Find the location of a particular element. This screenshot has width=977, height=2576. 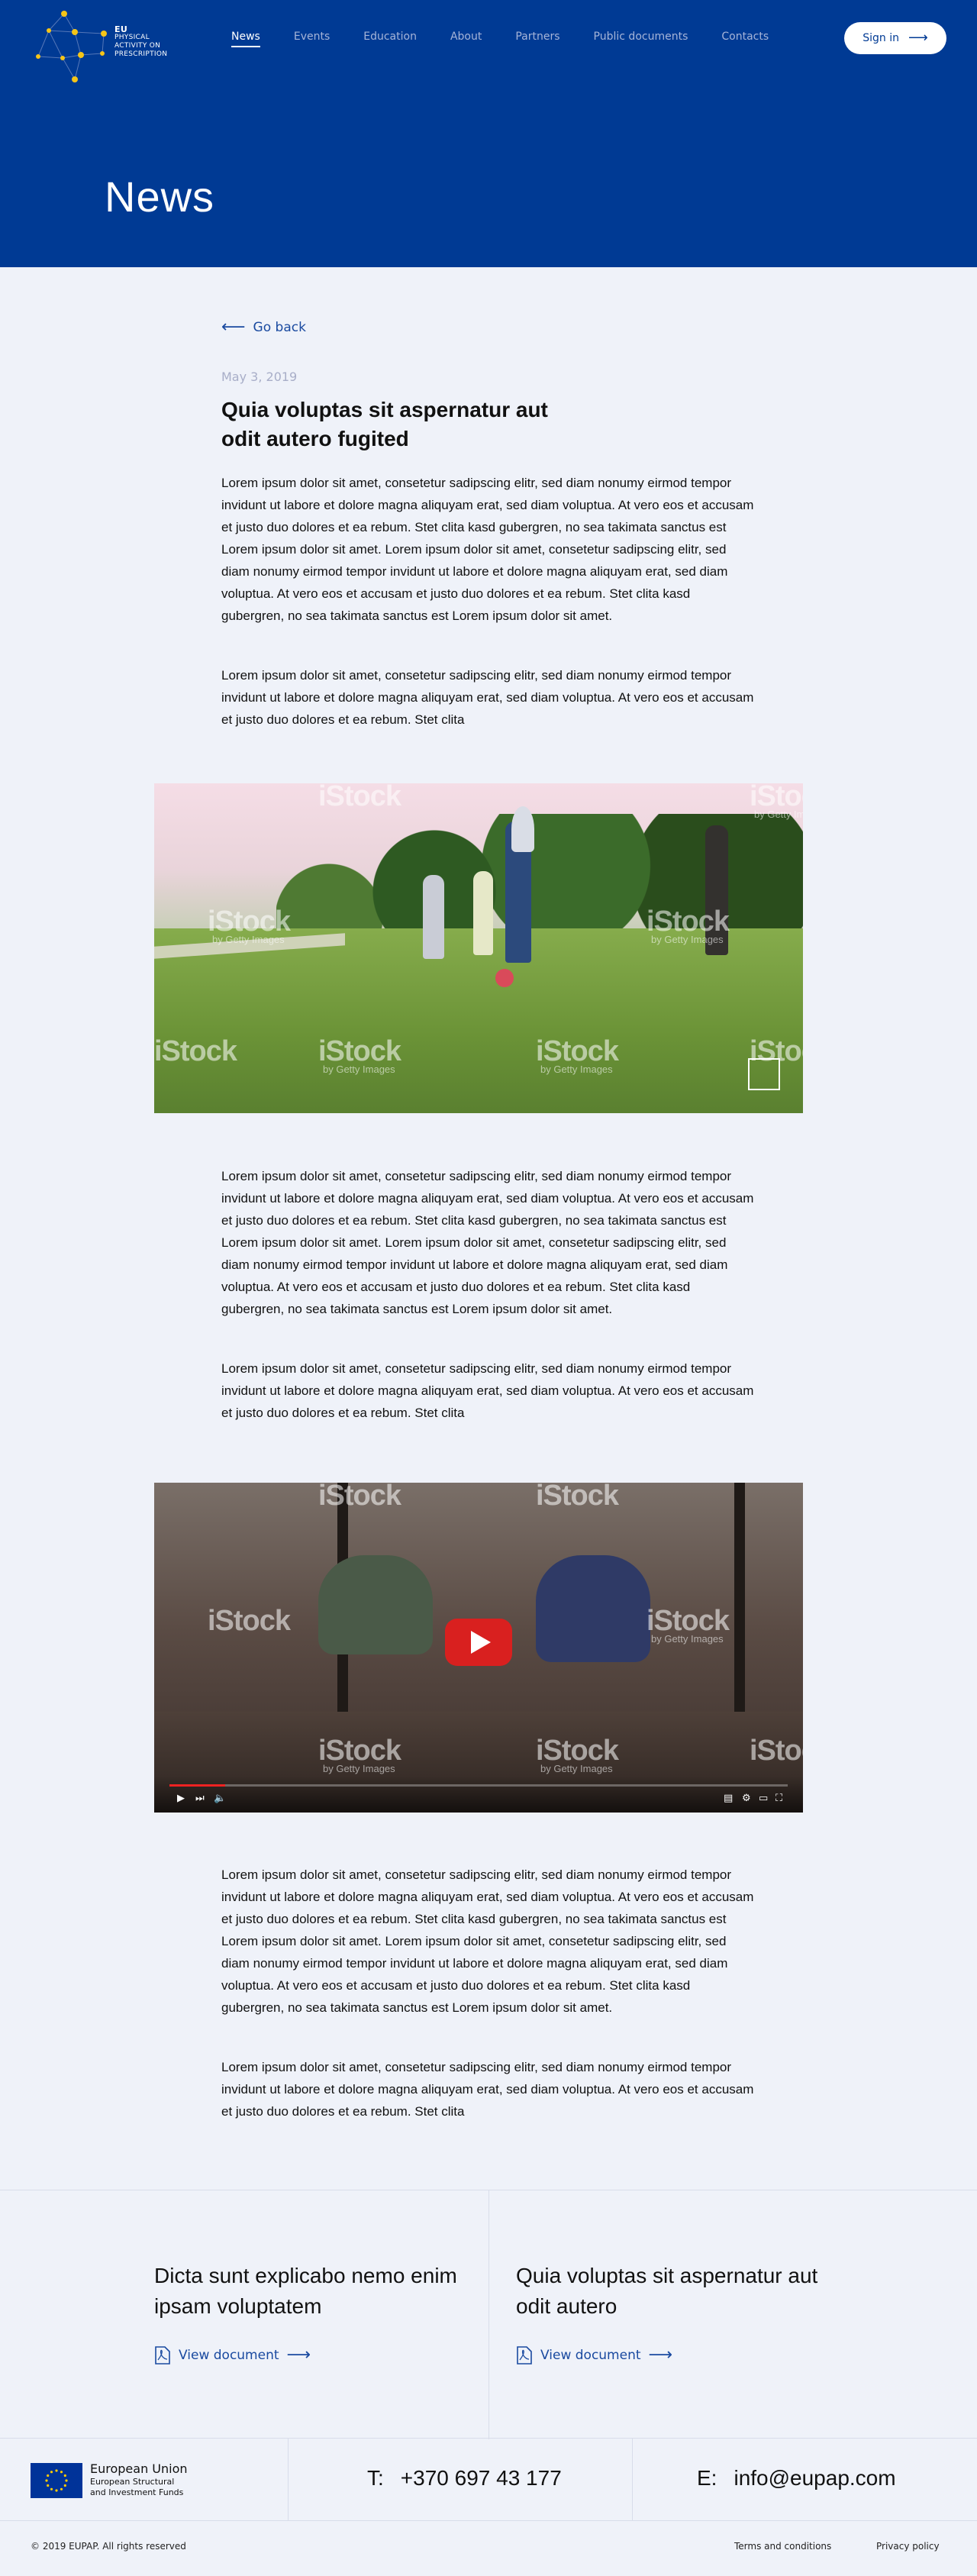

video-controls is located at coordinates (479, 1794).